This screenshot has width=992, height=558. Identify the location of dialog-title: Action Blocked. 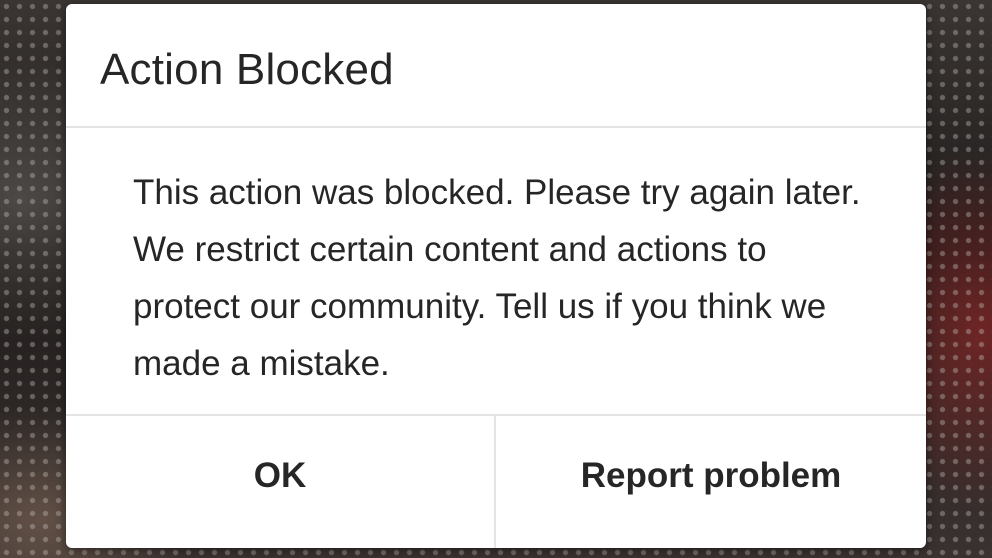
(247, 69).